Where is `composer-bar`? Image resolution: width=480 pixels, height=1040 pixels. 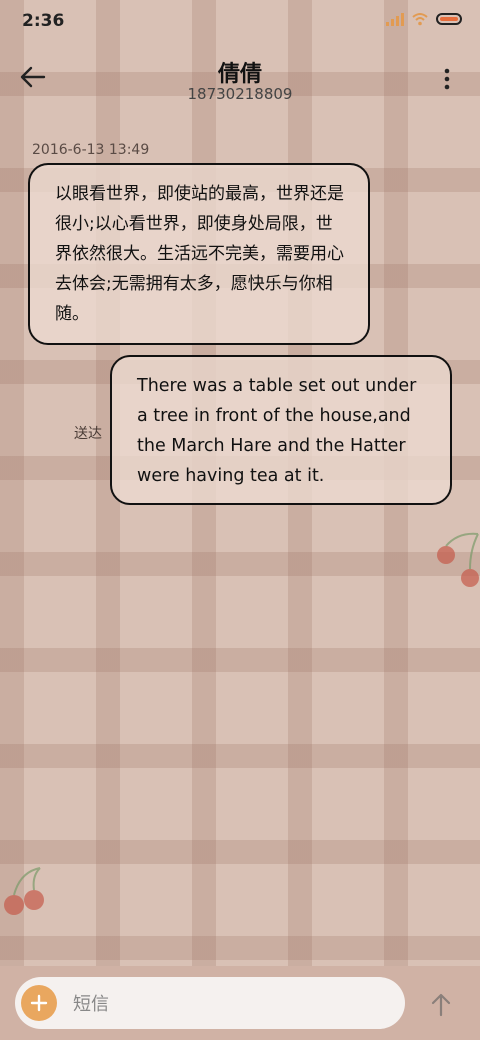
composer-bar is located at coordinates (240, 1003).